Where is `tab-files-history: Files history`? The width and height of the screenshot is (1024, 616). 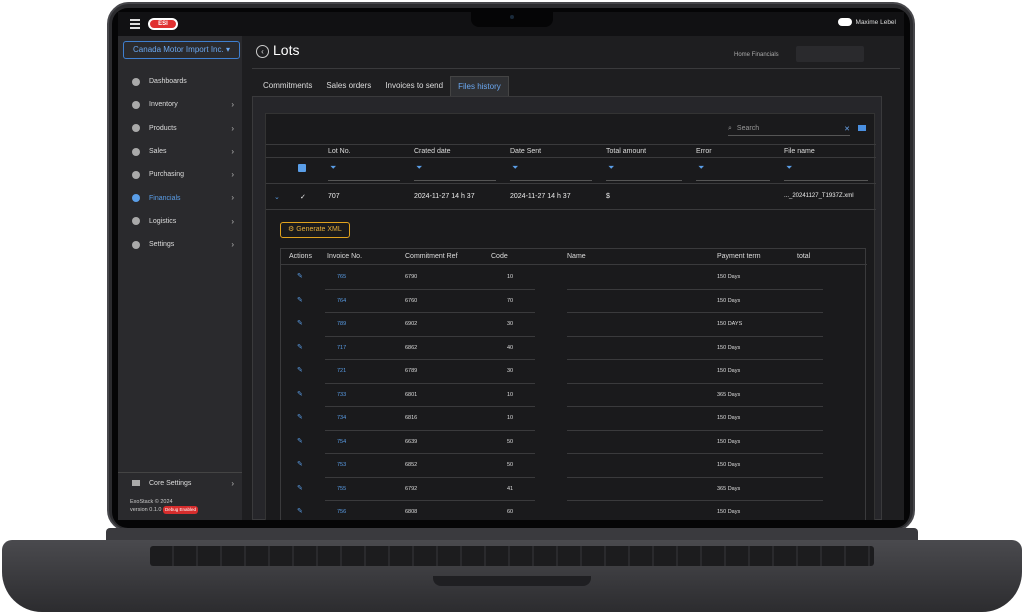 tab-files-history: Files history is located at coordinates (479, 86).